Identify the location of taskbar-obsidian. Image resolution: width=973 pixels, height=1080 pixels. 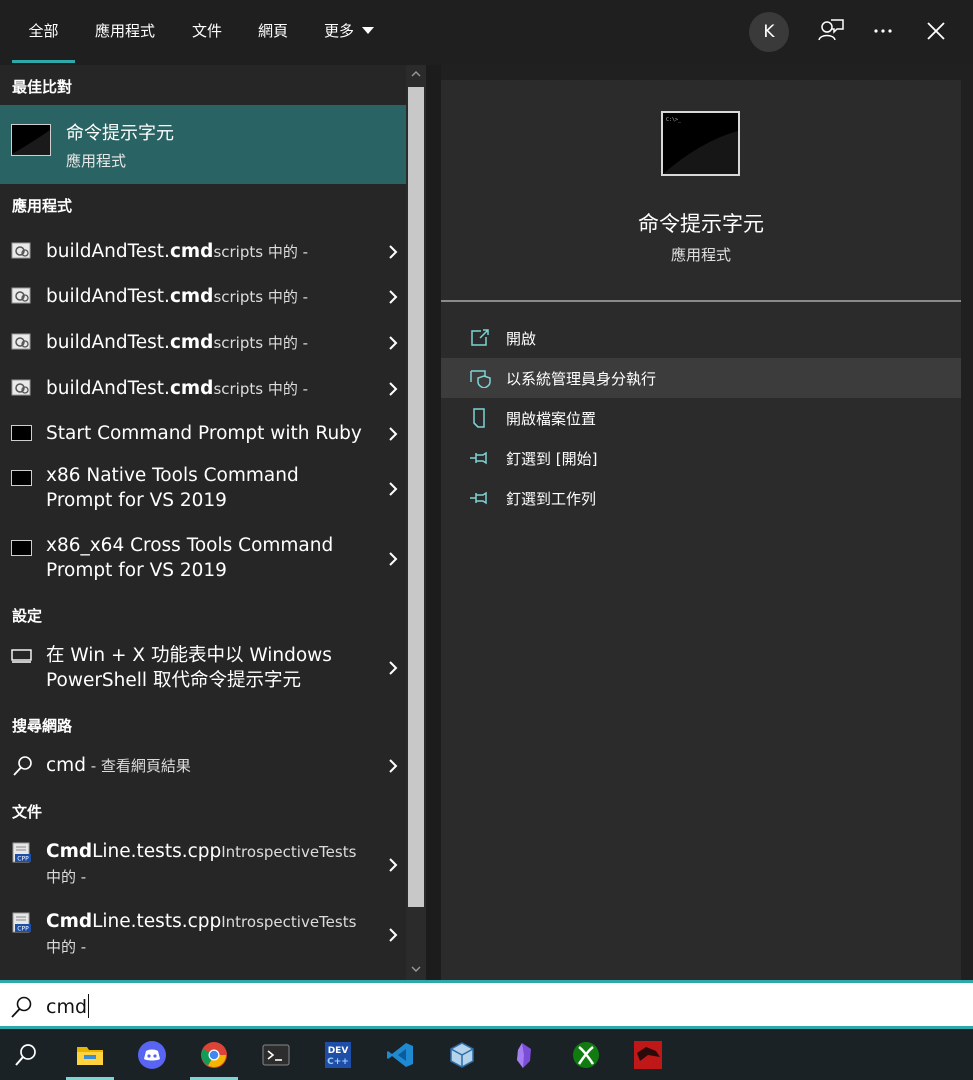
(524, 1054).